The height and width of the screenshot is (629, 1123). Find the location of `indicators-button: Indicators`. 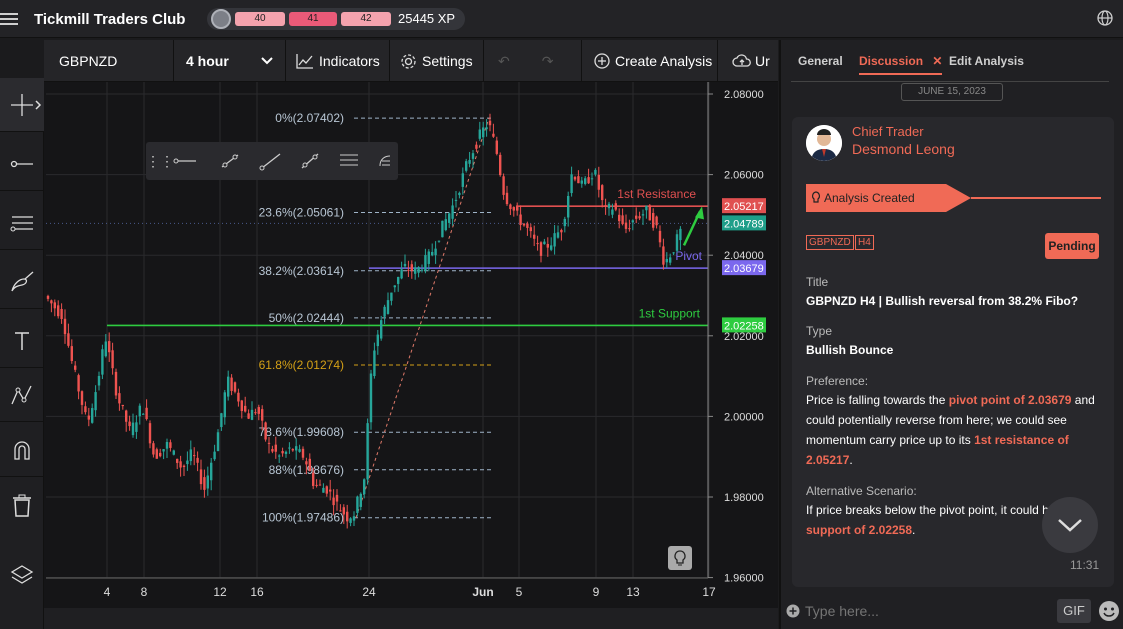

indicators-button: Indicators is located at coordinates (338, 61).